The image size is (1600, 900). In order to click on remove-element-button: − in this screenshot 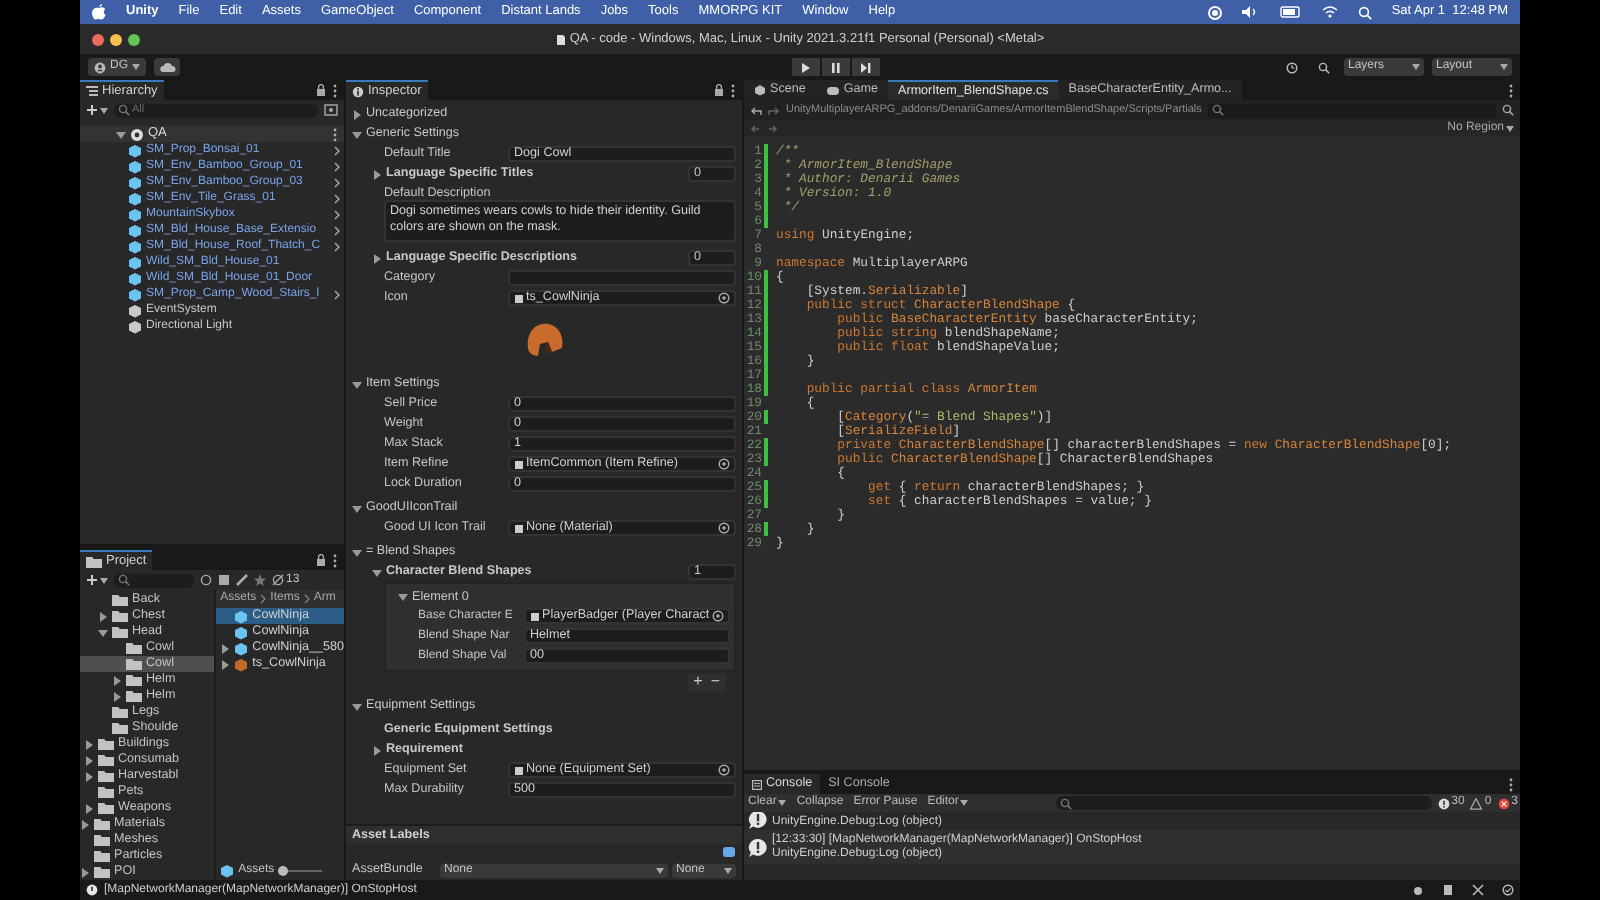, I will do `click(715, 682)`.